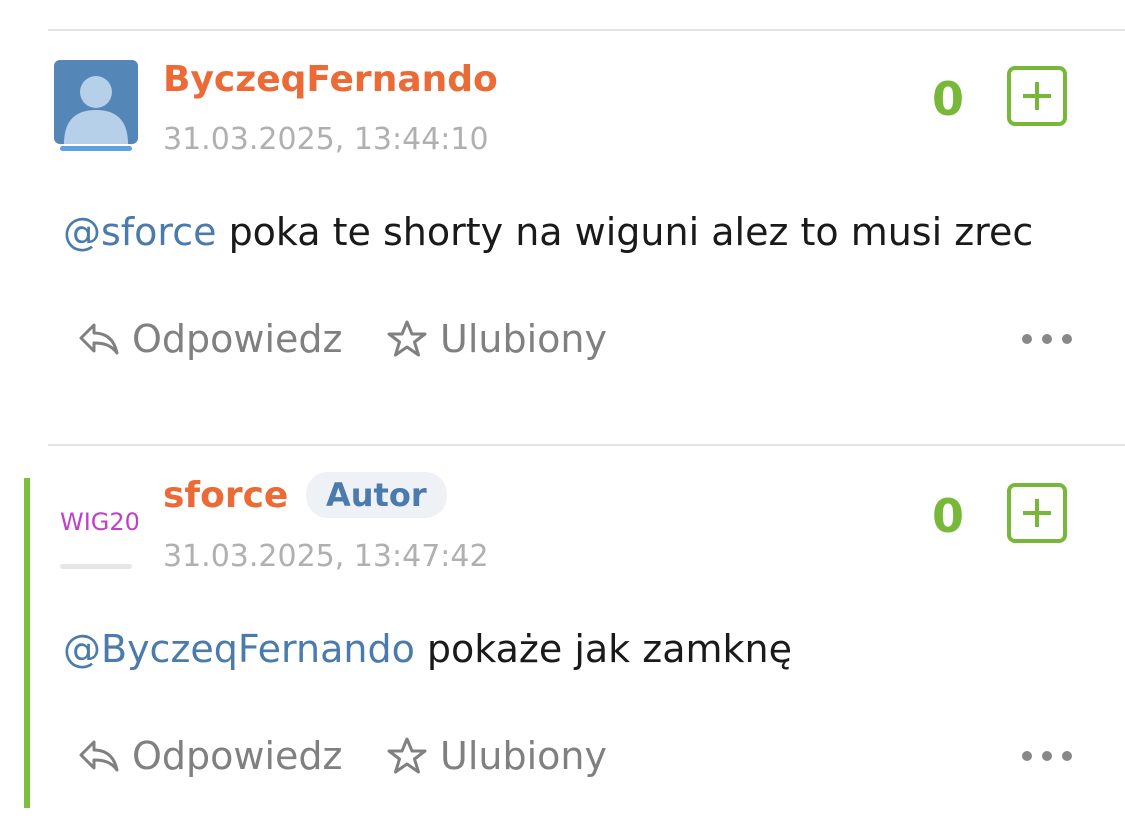 This screenshot has width=1125, height=816. What do you see at coordinates (225, 496) in the screenshot?
I see `username: sforce` at bounding box center [225, 496].